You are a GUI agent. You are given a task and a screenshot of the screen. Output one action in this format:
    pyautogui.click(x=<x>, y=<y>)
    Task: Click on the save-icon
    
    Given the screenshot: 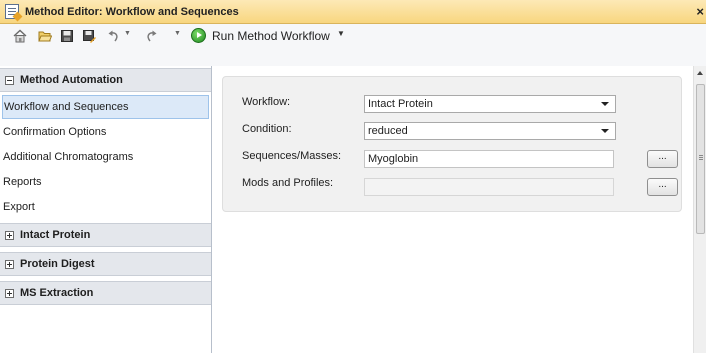 What is the action you would take?
    pyautogui.click(x=67, y=36)
    